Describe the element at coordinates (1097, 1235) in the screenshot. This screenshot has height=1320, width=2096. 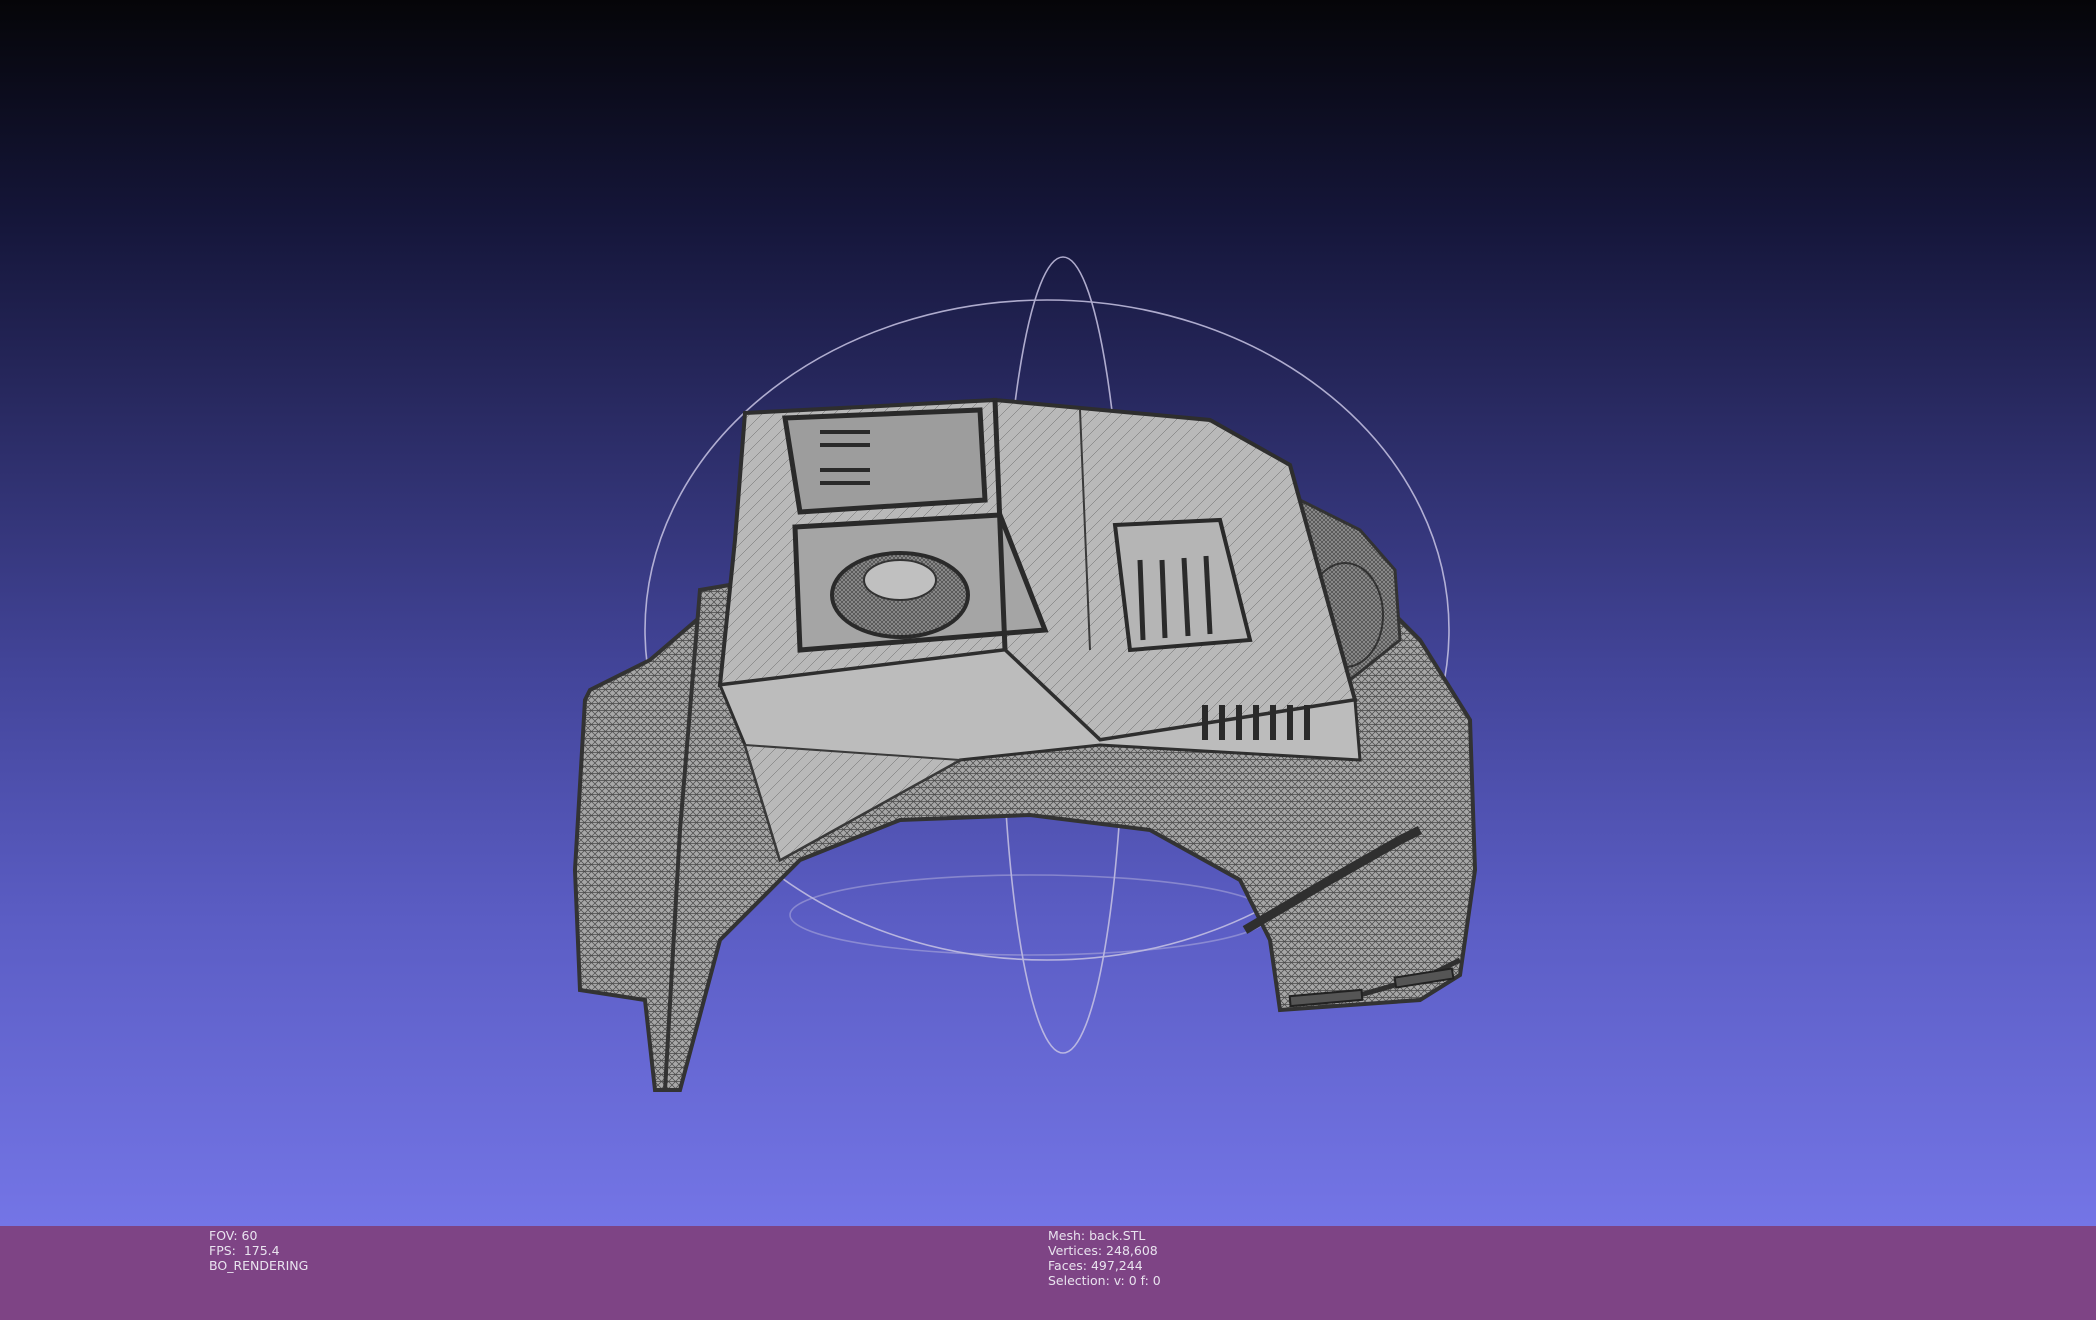
I see `mesh-name: Mesh: back.STL` at that location.